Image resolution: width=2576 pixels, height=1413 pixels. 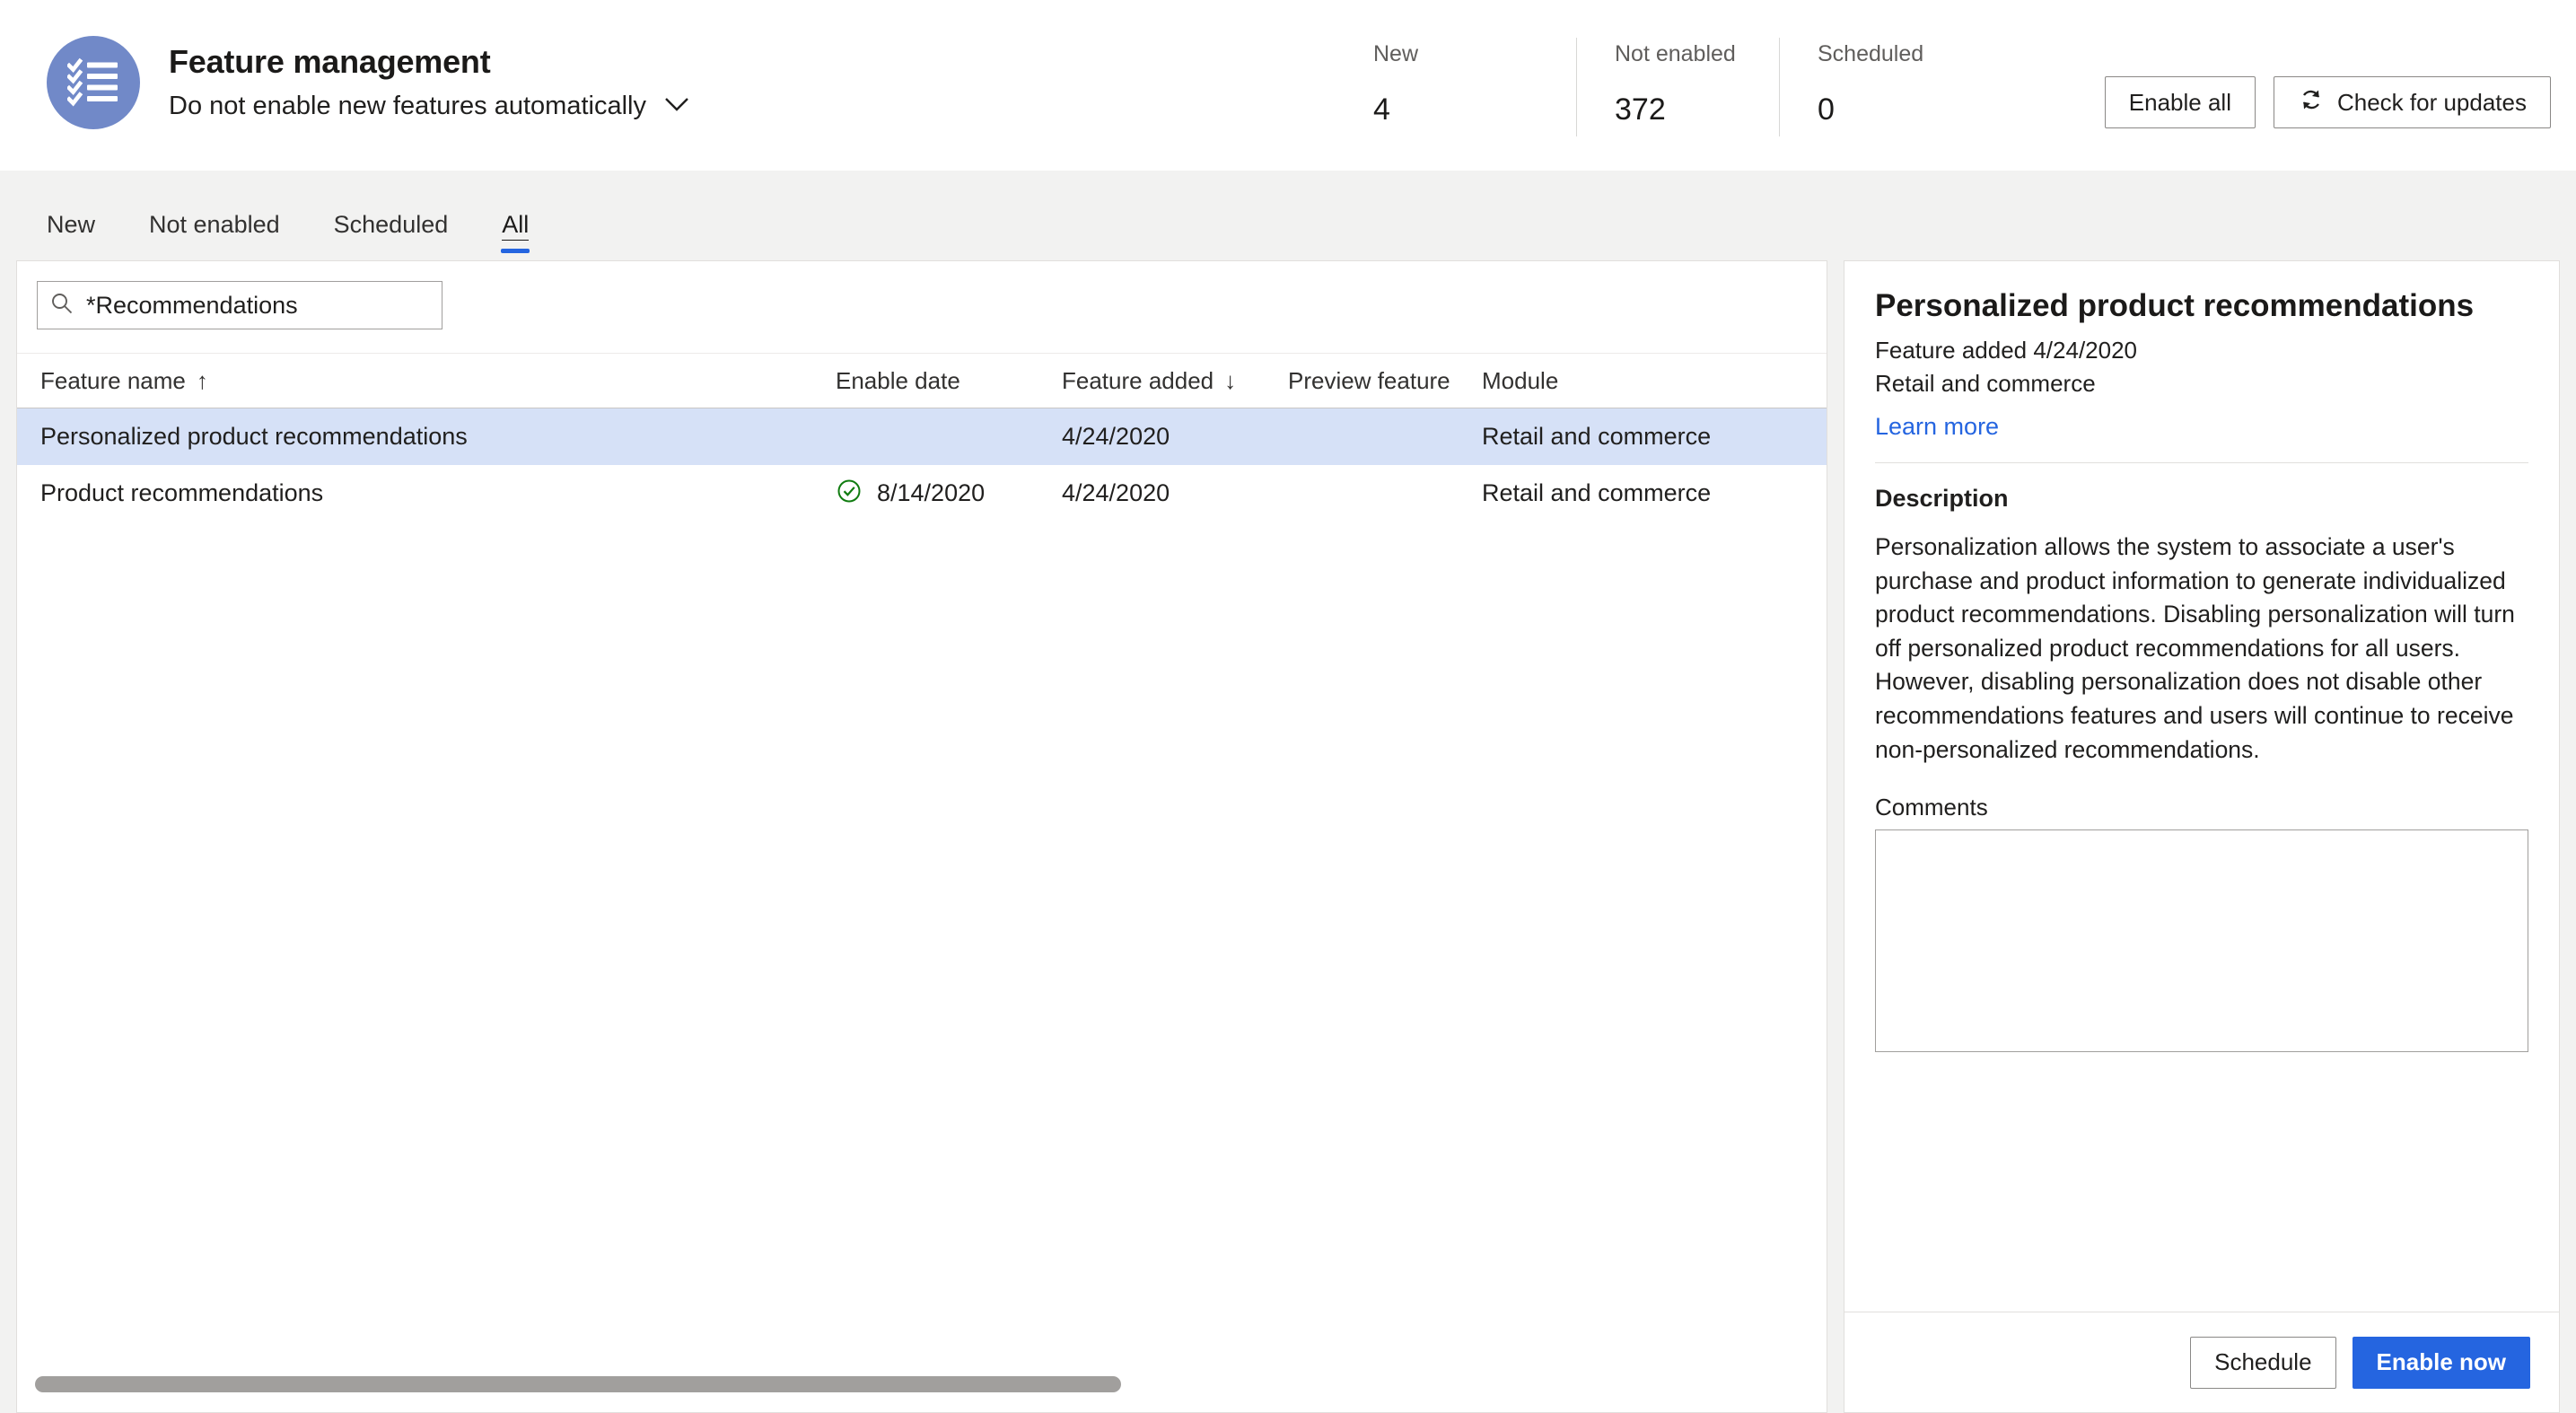 I want to click on description-label: Description, so click(x=1942, y=498).